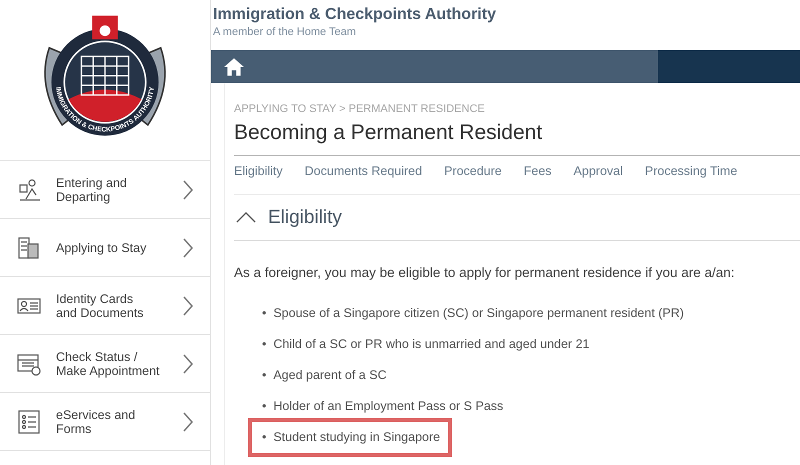 The height and width of the screenshot is (465, 800). I want to click on bullet-item: • Child of a SC or PR who is unmarried and aged under 21, so click(426, 344).